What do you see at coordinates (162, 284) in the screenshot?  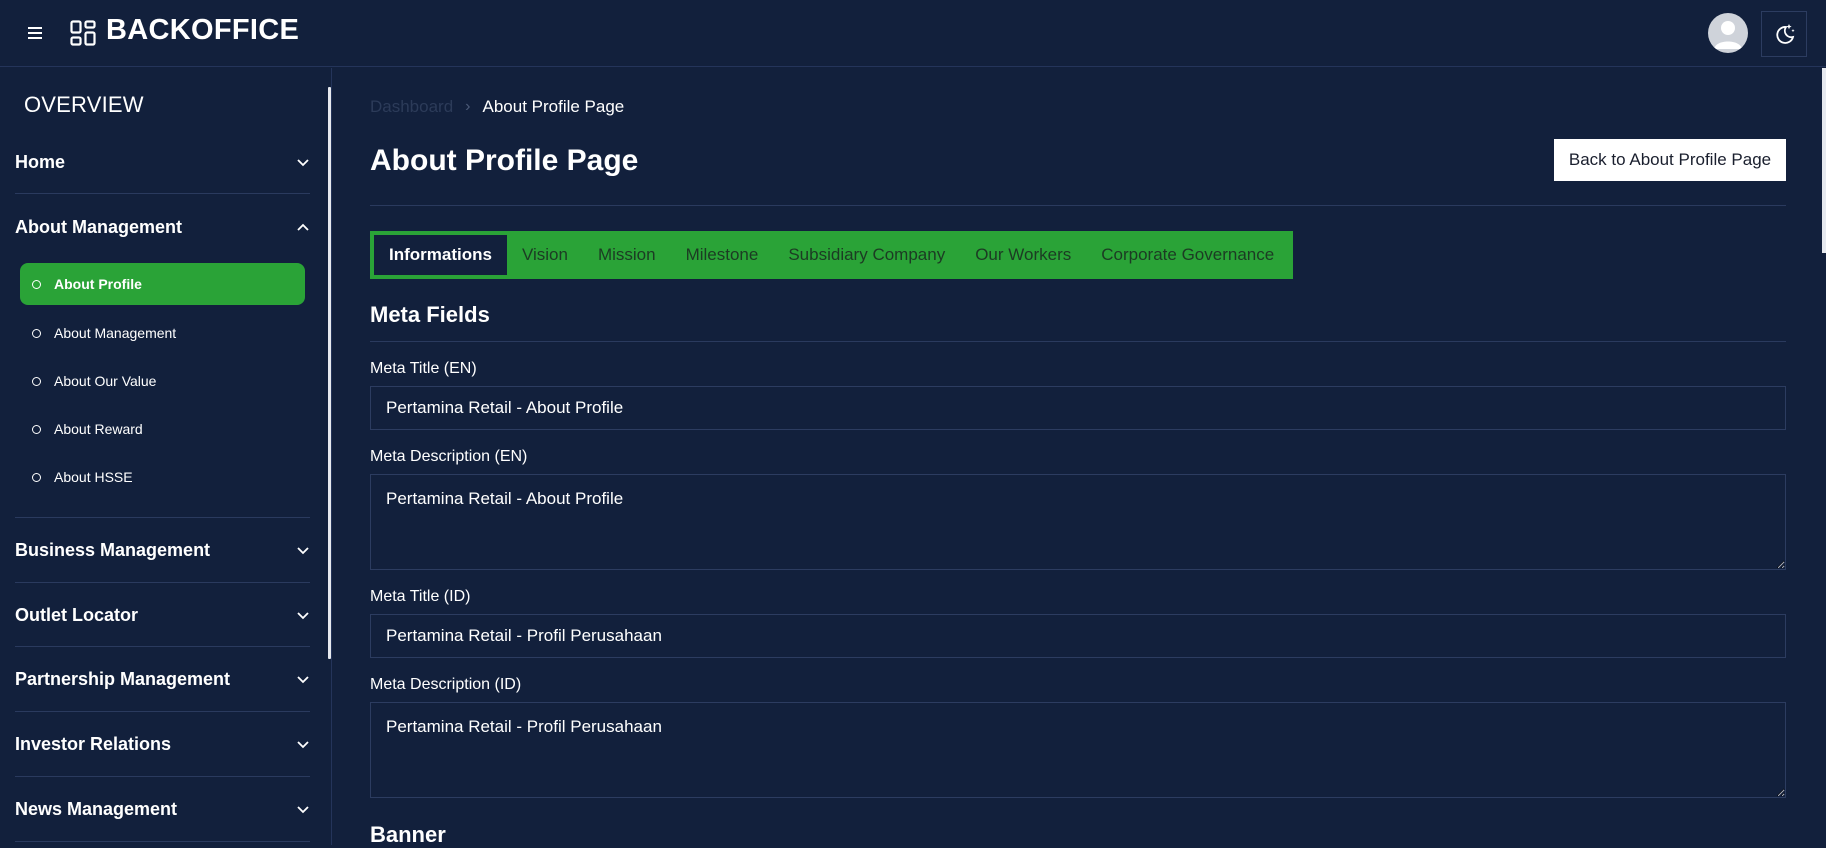 I see `sidebar-item-about-profile: About Profile` at bounding box center [162, 284].